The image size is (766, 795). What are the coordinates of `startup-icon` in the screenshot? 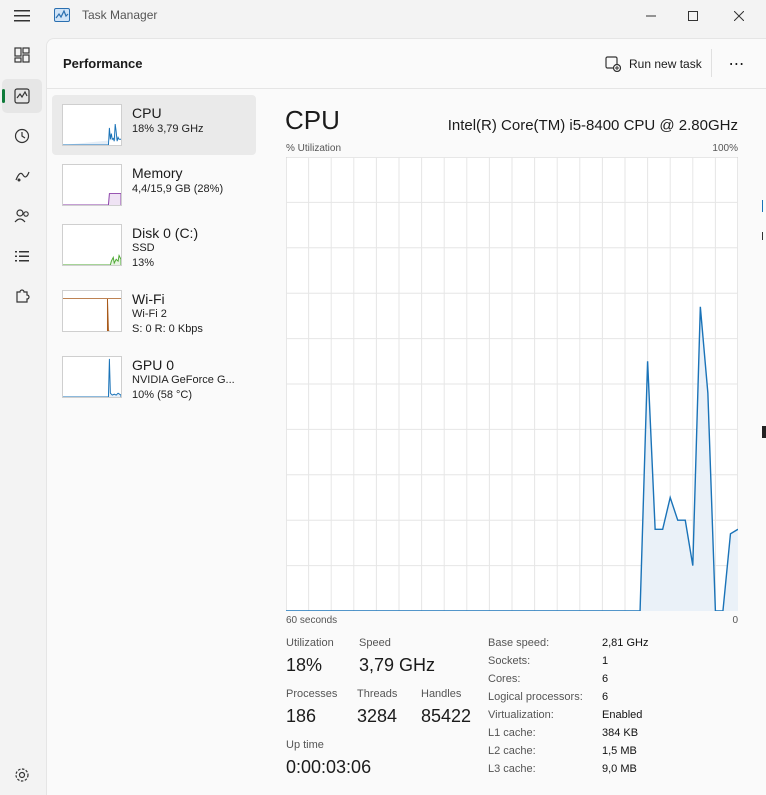 It's located at (22, 176).